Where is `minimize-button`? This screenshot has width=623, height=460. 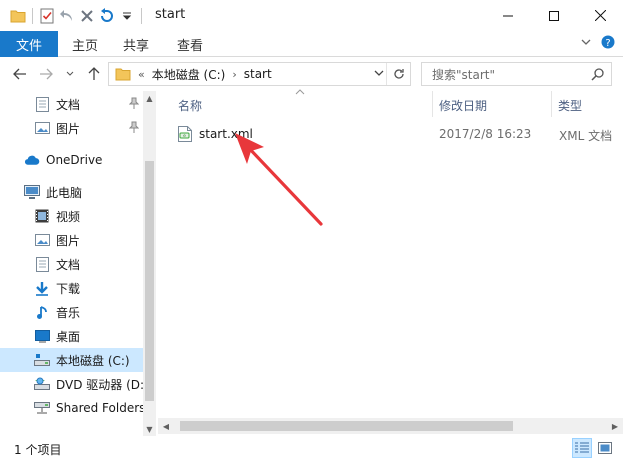
minimize-button is located at coordinates (508, 15).